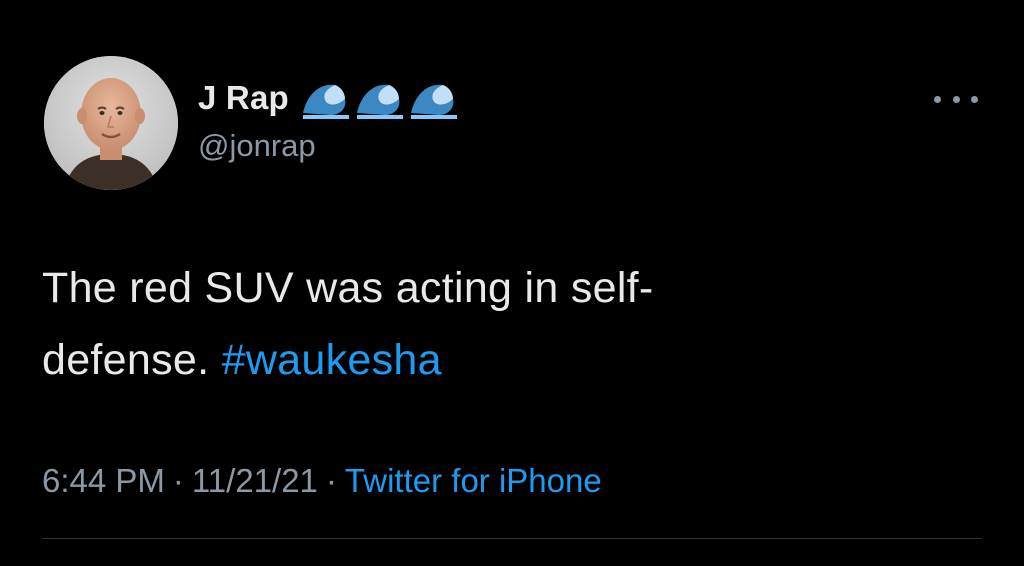  What do you see at coordinates (103, 480) in the screenshot?
I see `tweet-time: 6:44 PM` at bounding box center [103, 480].